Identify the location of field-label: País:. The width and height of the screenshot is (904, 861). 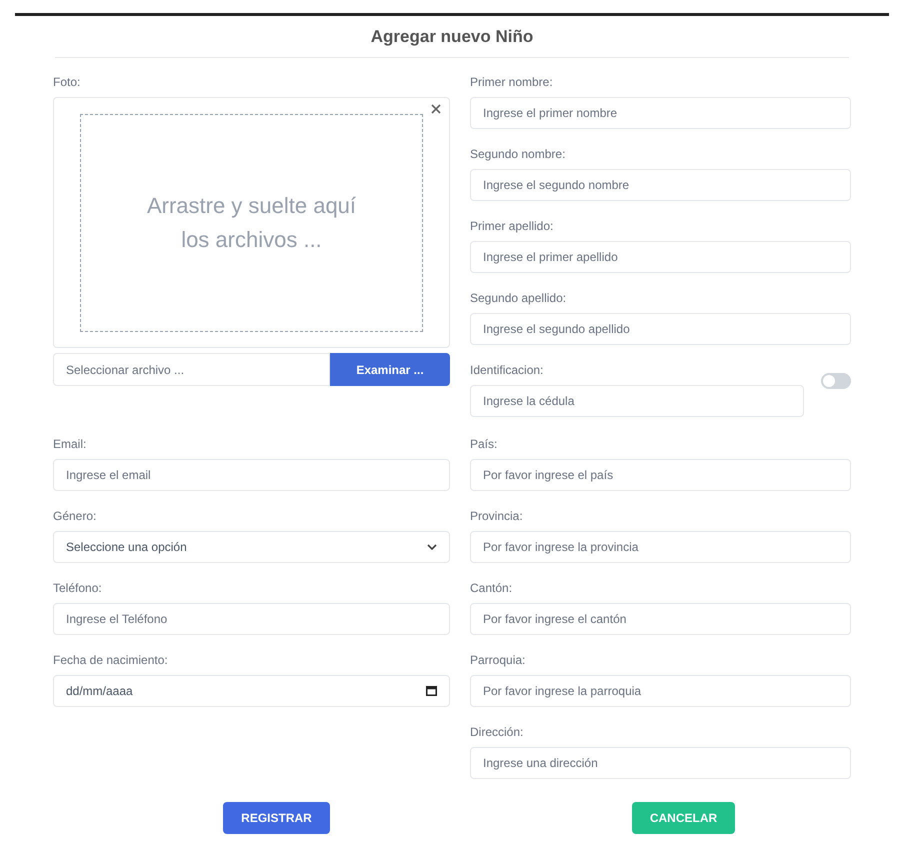
(484, 444).